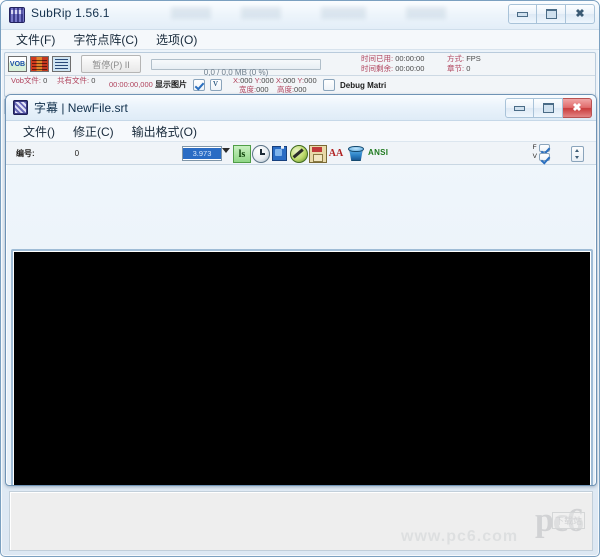 The height and width of the screenshot is (557, 600). I want to click on show-image-checkbox, so click(199, 85).